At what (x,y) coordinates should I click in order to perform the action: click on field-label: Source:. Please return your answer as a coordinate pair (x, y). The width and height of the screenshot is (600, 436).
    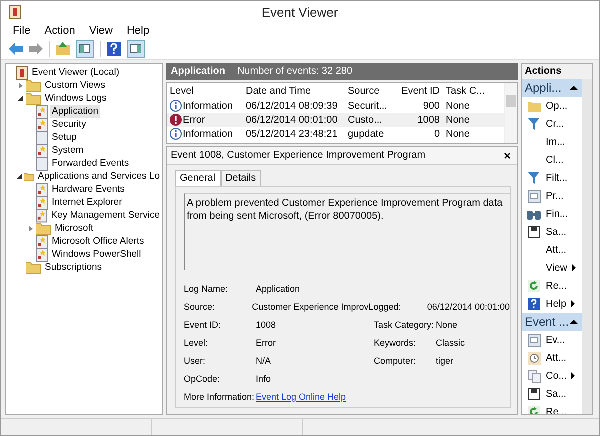
    Looking at the image, I should click on (200, 307).